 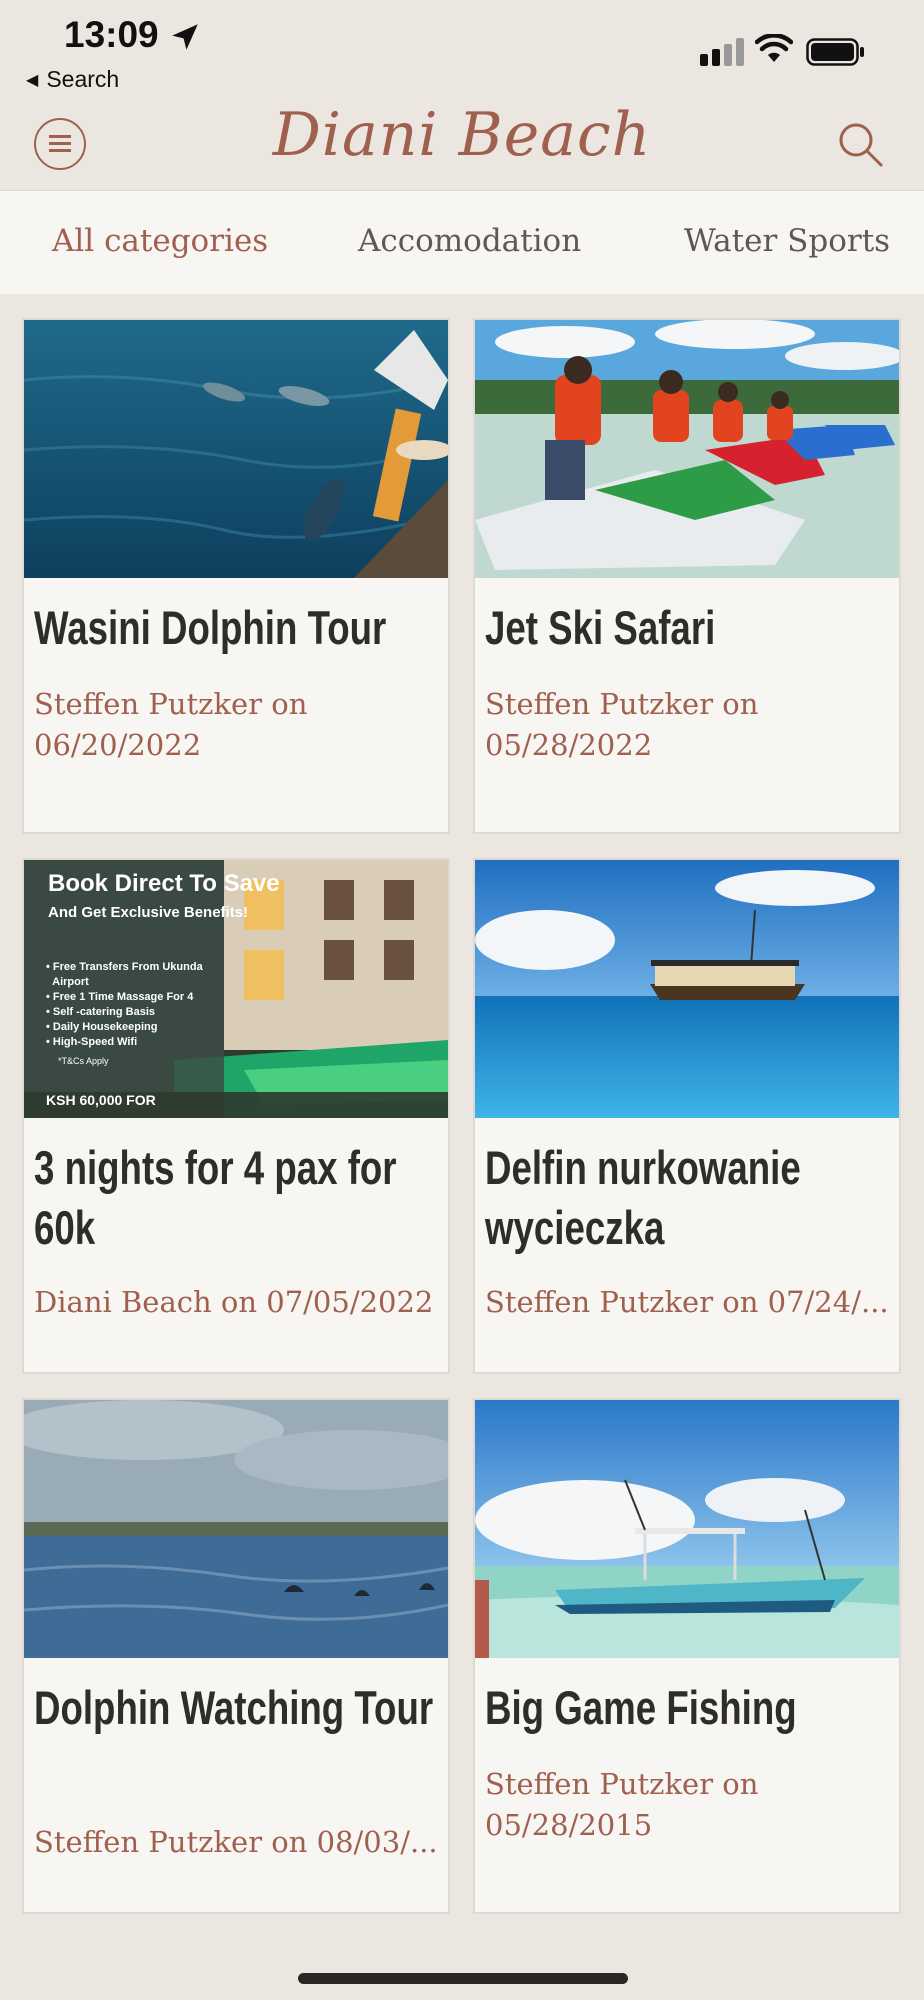 What do you see at coordinates (70, 982) in the screenshot?
I see `promo-item: Airport` at bounding box center [70, 982].